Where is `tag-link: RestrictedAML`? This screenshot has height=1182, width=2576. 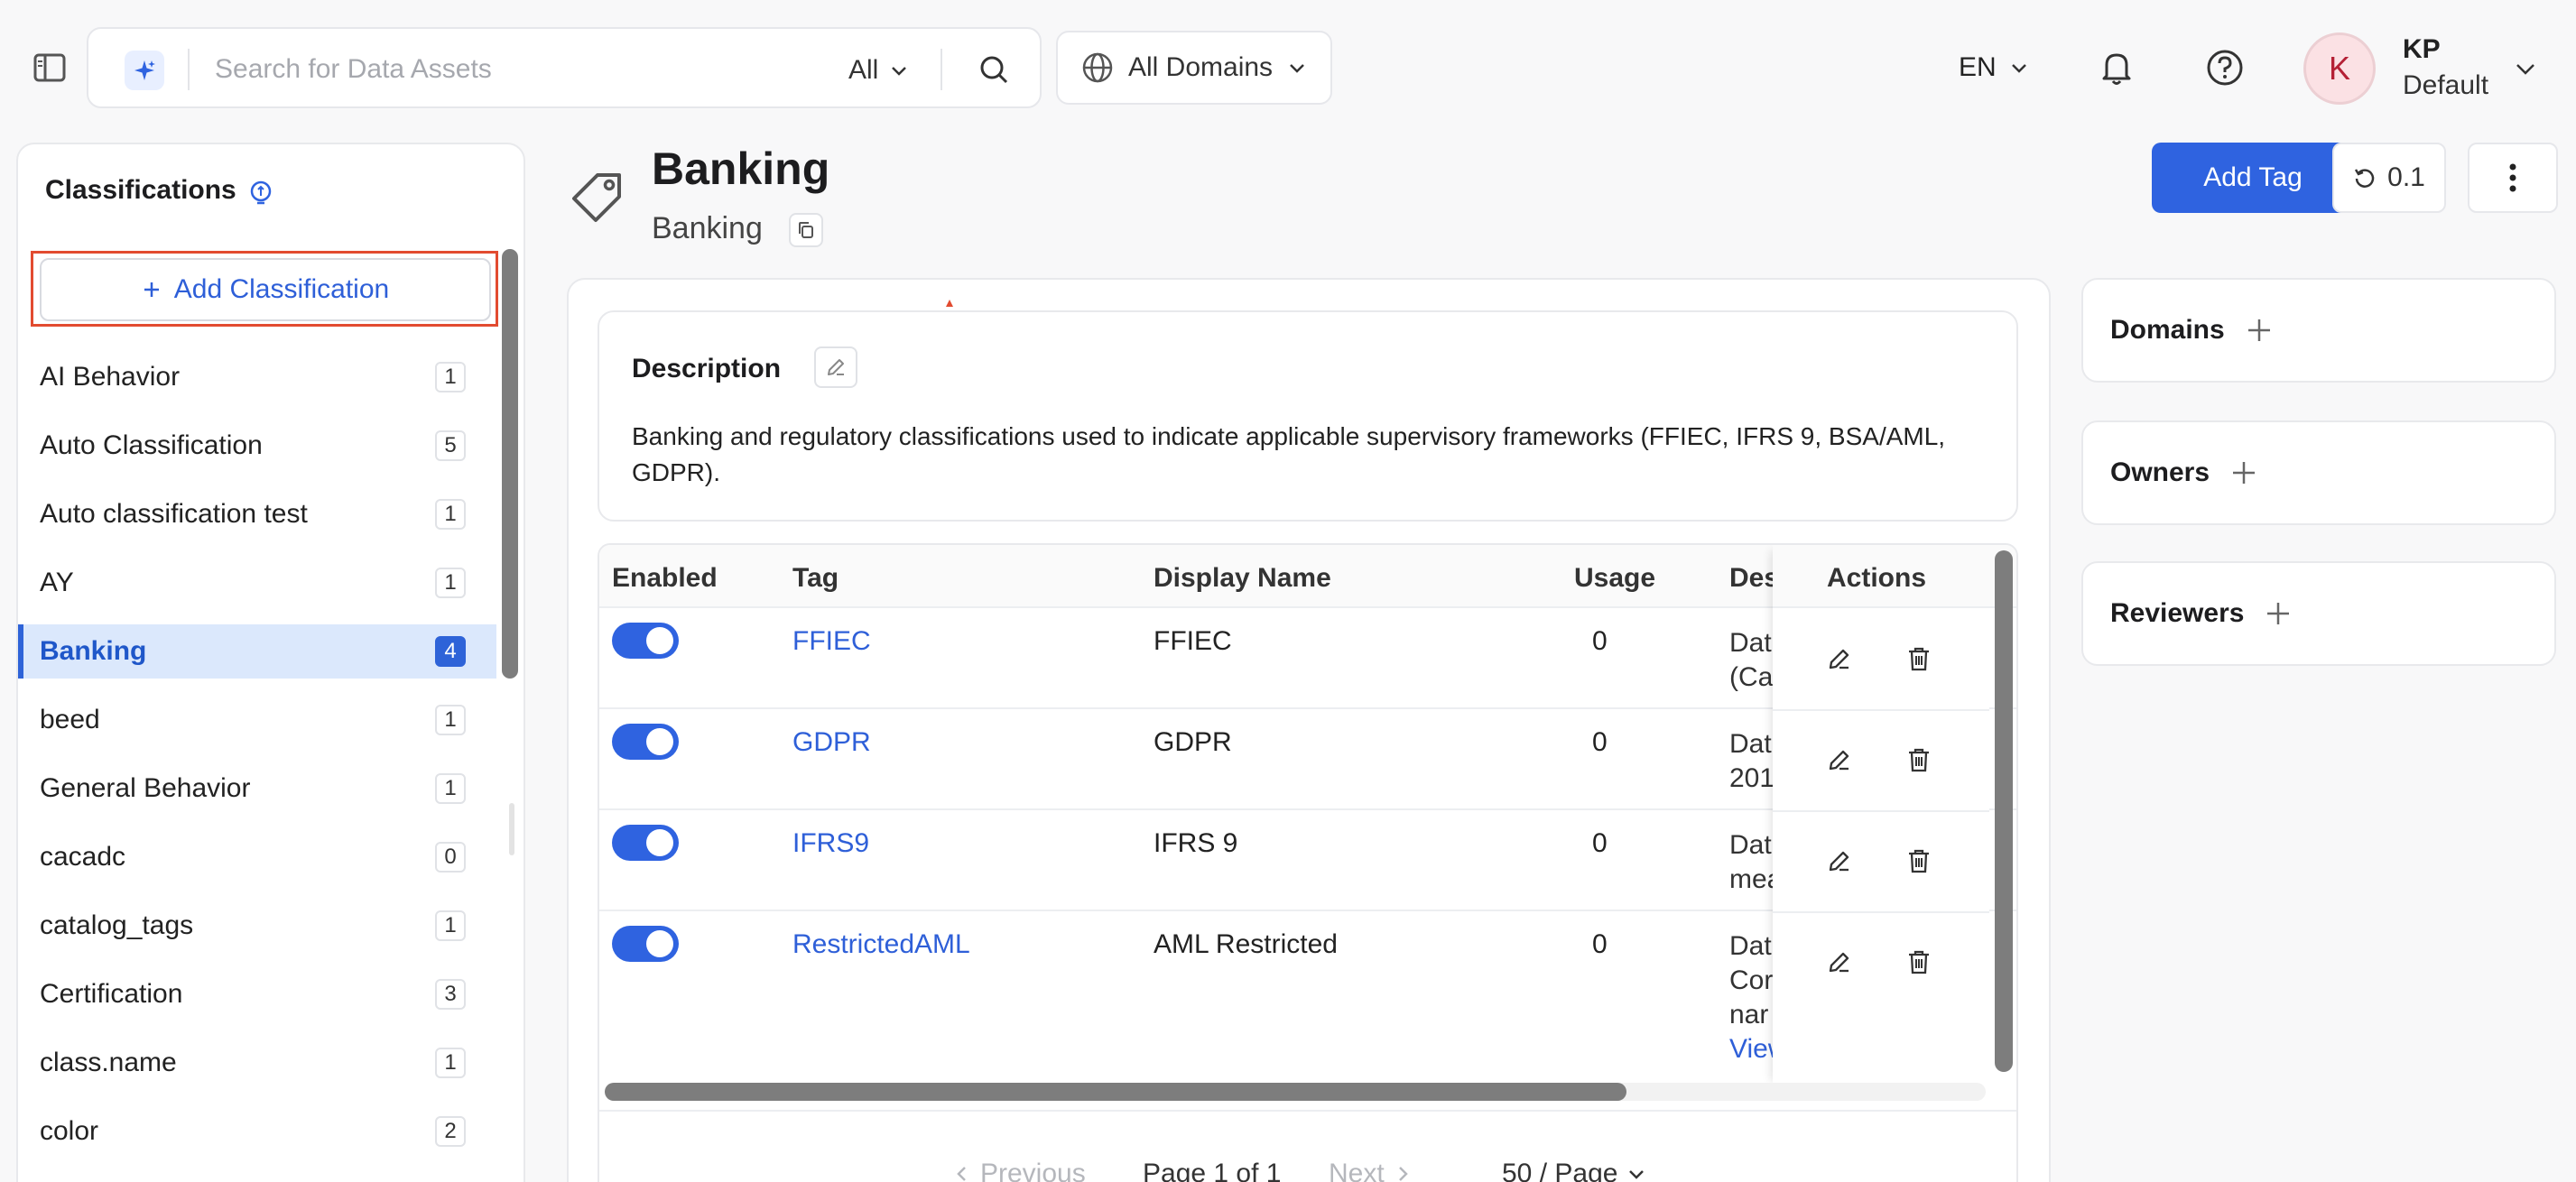 tag-link: RestrictedAML is located at coordinates (881, 944).